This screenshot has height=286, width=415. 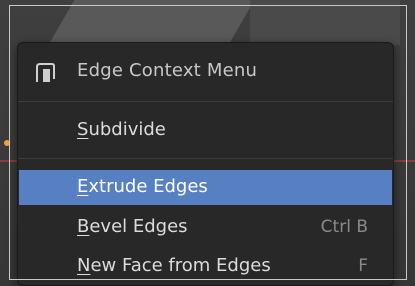 I want to click on menu-item-label: New Face from Edges, so click(x=174, y=265).